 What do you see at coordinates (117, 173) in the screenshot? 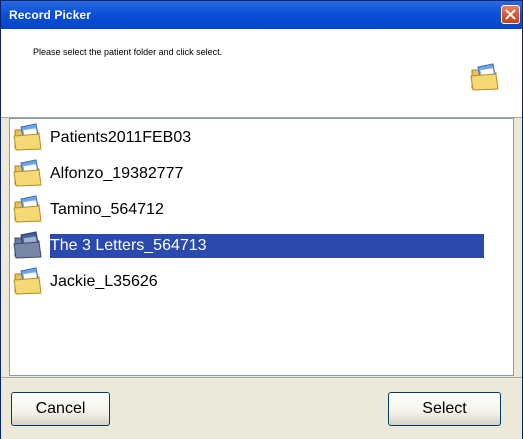
I see `list-item-label: Alfonzo_19382777` at bounding box center [117, 173].